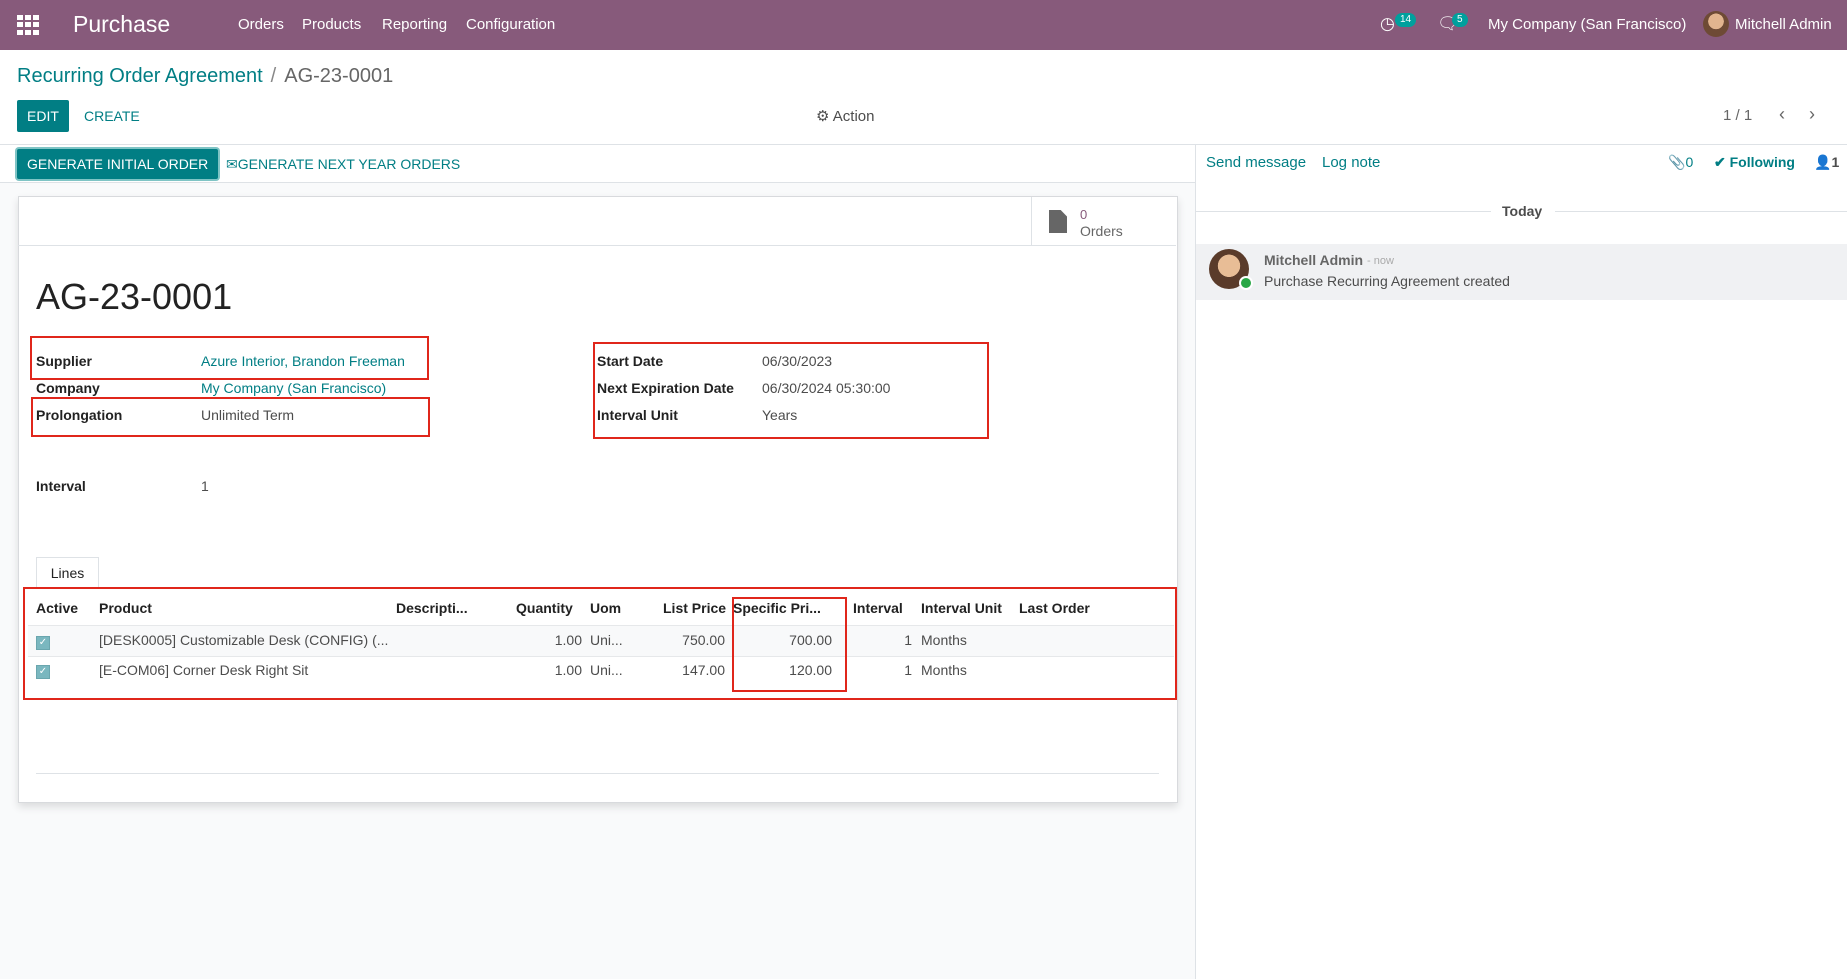 The height and width of the screenshot is (979, 1847). What do you see at coordinates (1762, 162) in the screenshot?
I see `following-label: Following` at bounding box center [1762, 162].